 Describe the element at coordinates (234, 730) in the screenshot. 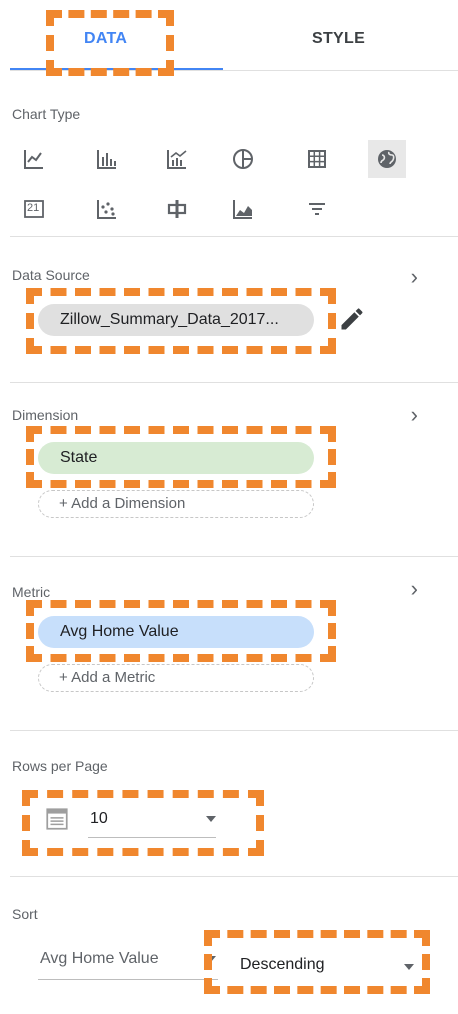

I see `metric-divider` at that location.